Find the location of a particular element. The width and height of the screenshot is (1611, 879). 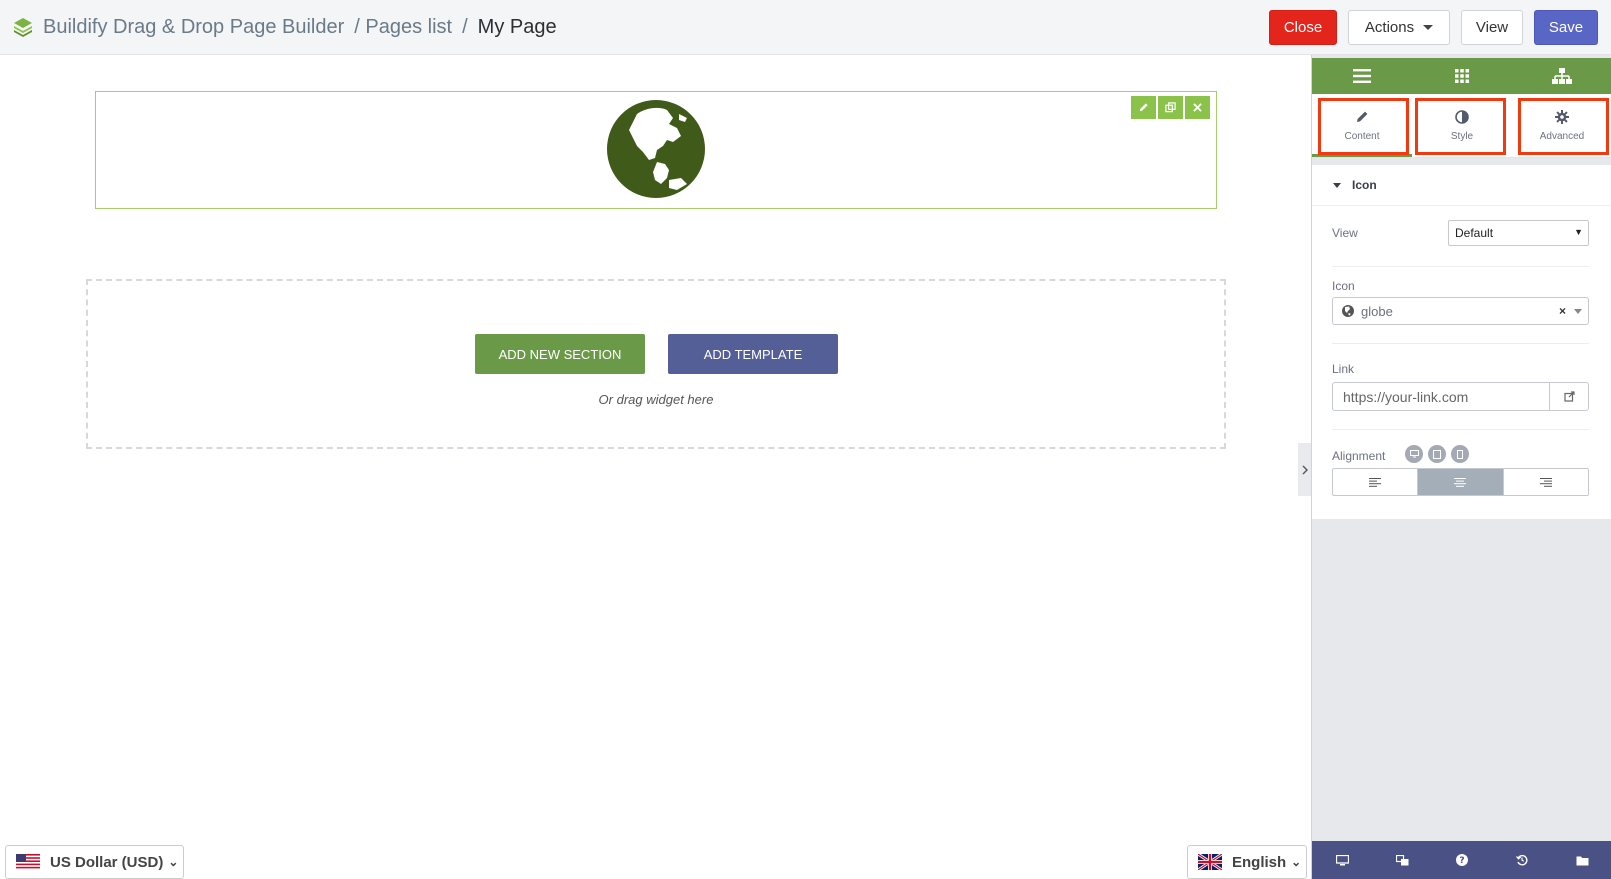

actions-button-label: Actions is located at coordinates (1389, 27).